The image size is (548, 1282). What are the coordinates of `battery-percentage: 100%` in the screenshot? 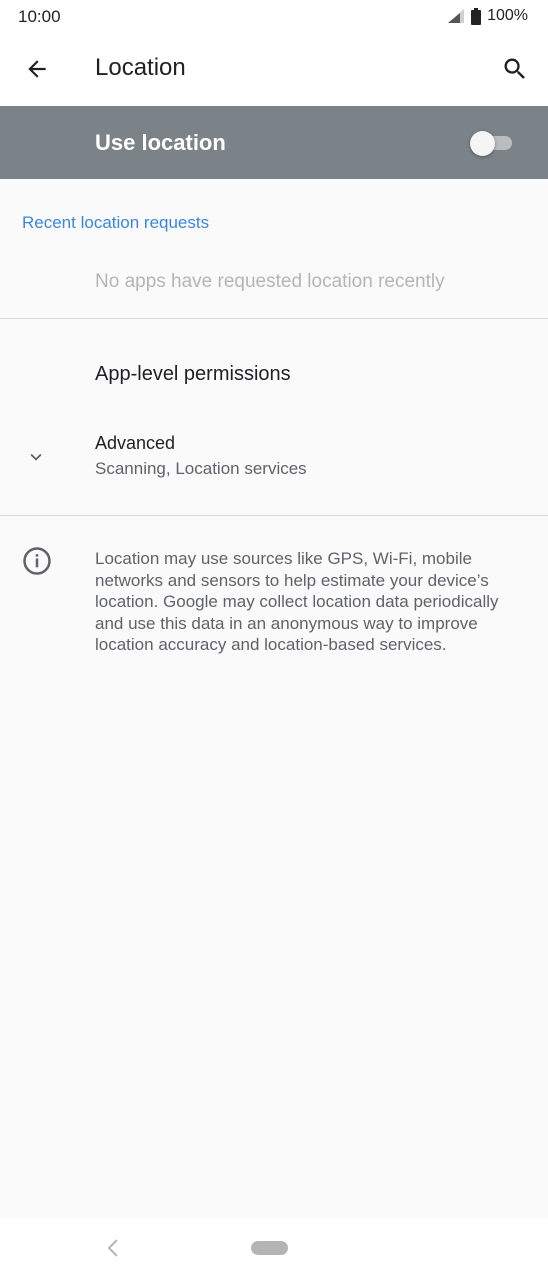 It's located at (507, 15).